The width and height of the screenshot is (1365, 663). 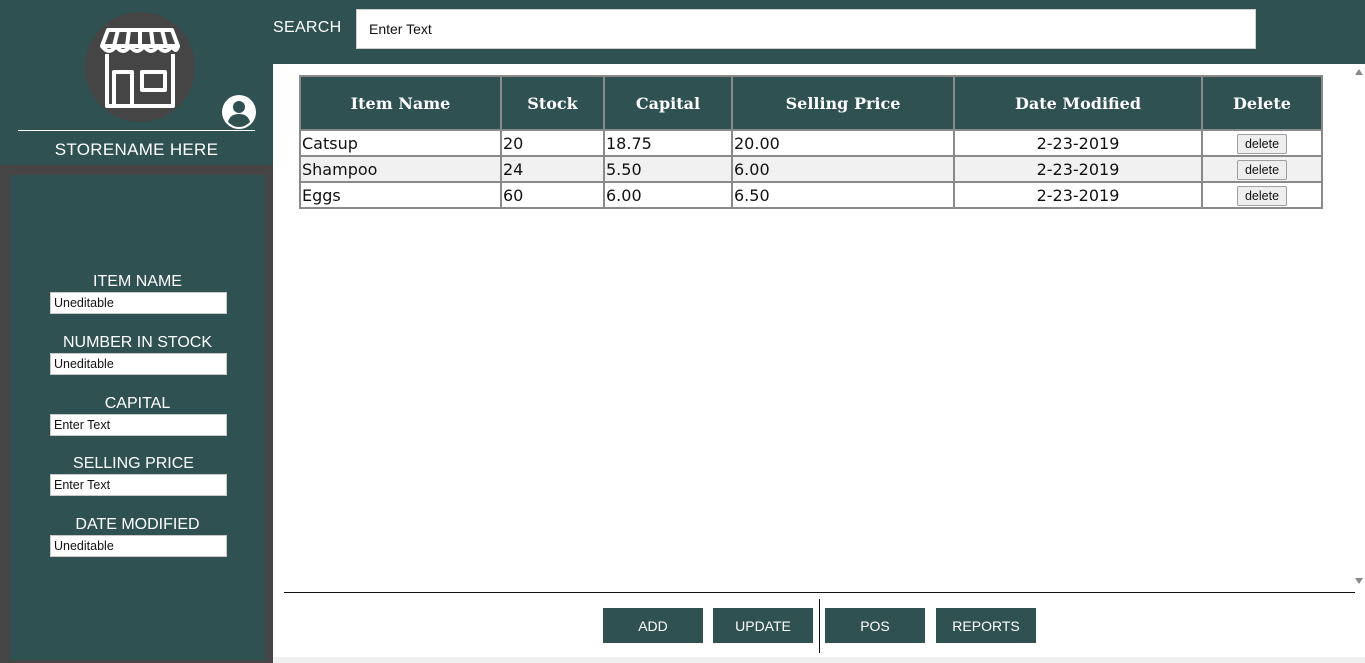 I want to click on col-date-modified: Date Modified, so click(x=1078, y=103).